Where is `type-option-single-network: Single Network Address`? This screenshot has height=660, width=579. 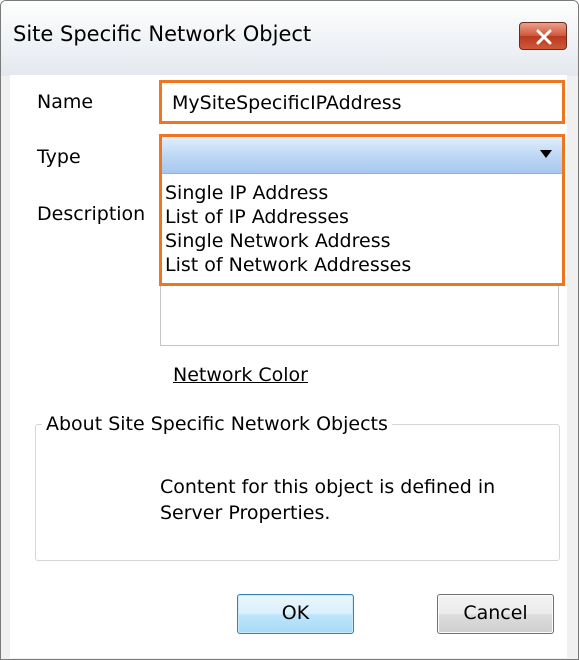
type-option-single-network: Single Network Address is located at coordinates (278, 241).